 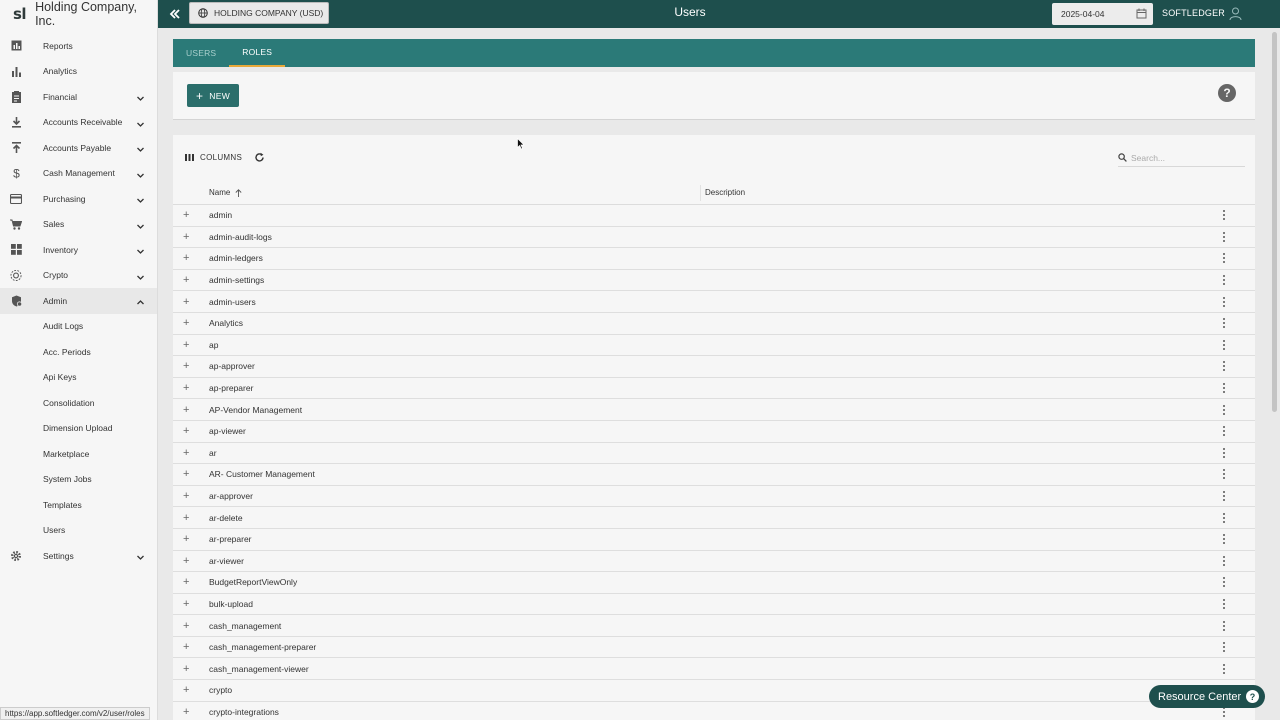 What do you see at coordinates (259, 157) in the screenshot?
I see `refresh-icon` at bounding box center [259, 157].